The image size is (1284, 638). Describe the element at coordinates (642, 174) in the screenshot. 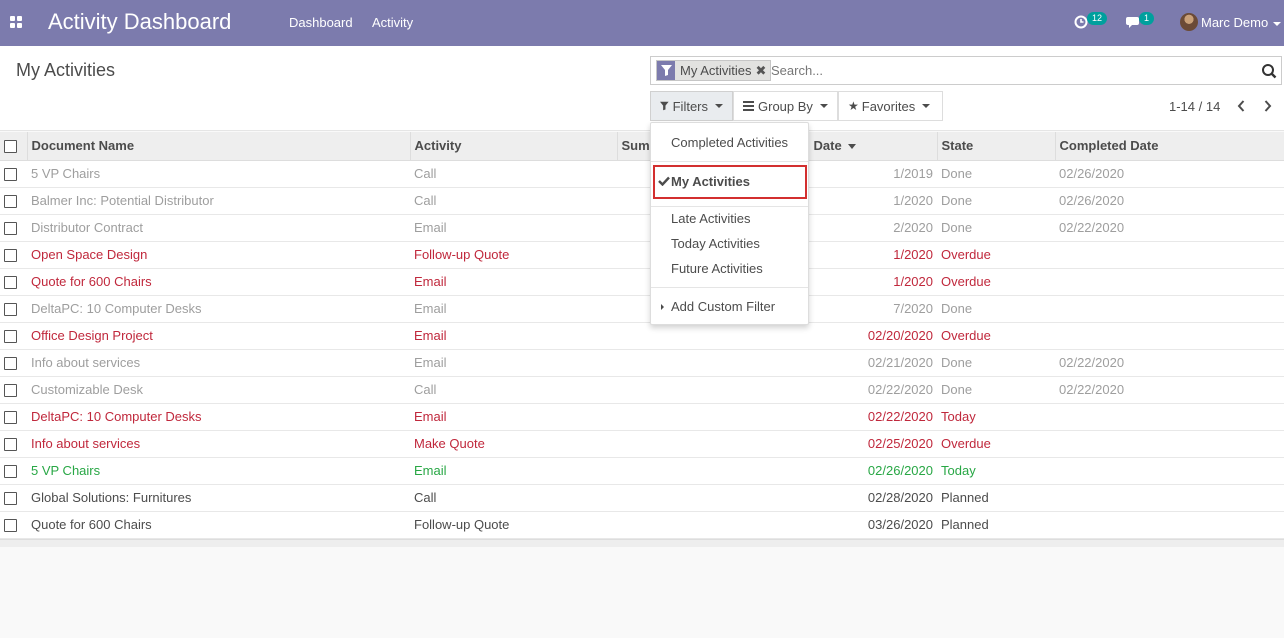

I see `table-row: 5 VP Chairs Call 1/2019 Done 02/26/2020` at that location.